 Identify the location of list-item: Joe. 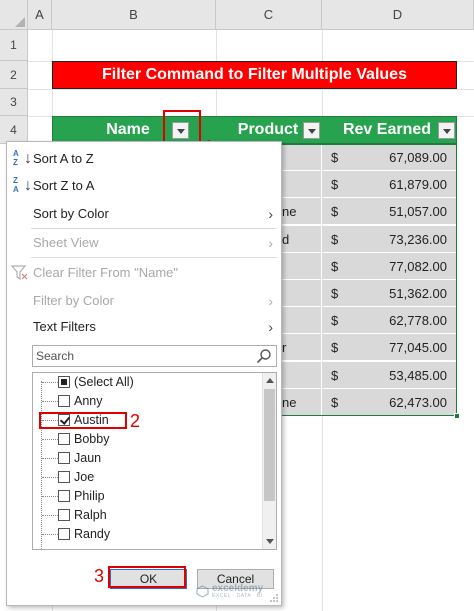
(147, 477).